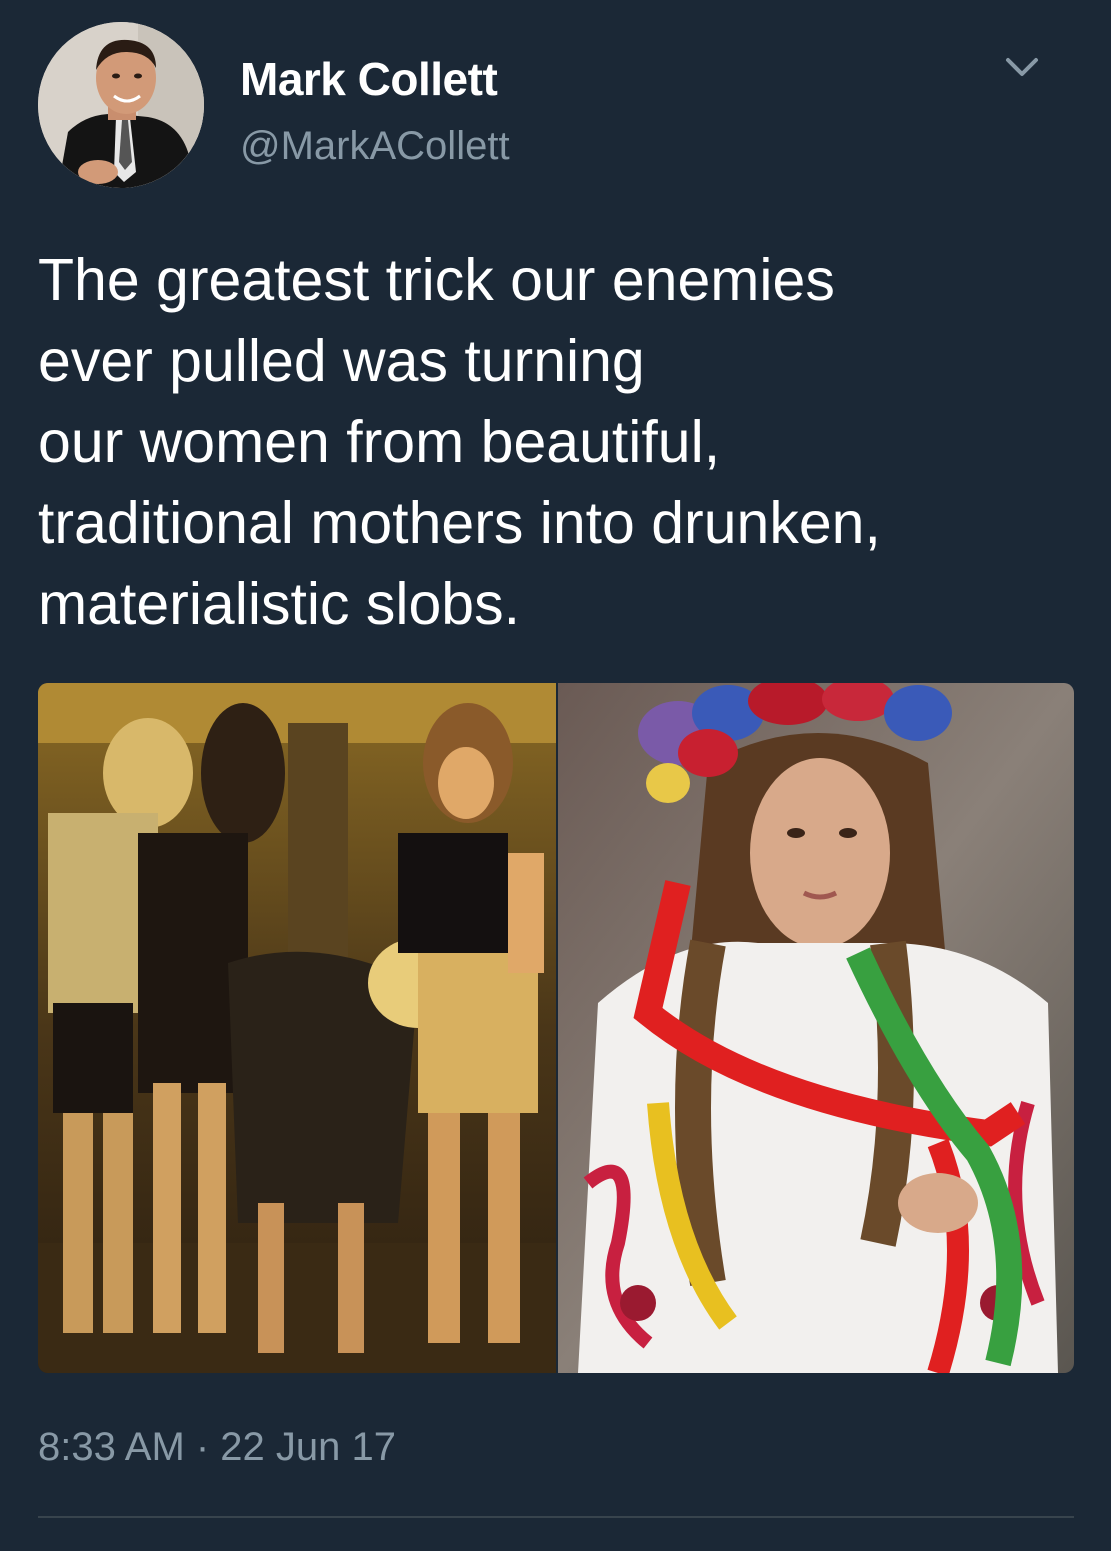 The height and width of the screenshot is (1551, 1111). What do you see at coordinates (375, 146) in the screenshot?
I see `author-handle: @MarkACollett` at bounding box center [375, 146].